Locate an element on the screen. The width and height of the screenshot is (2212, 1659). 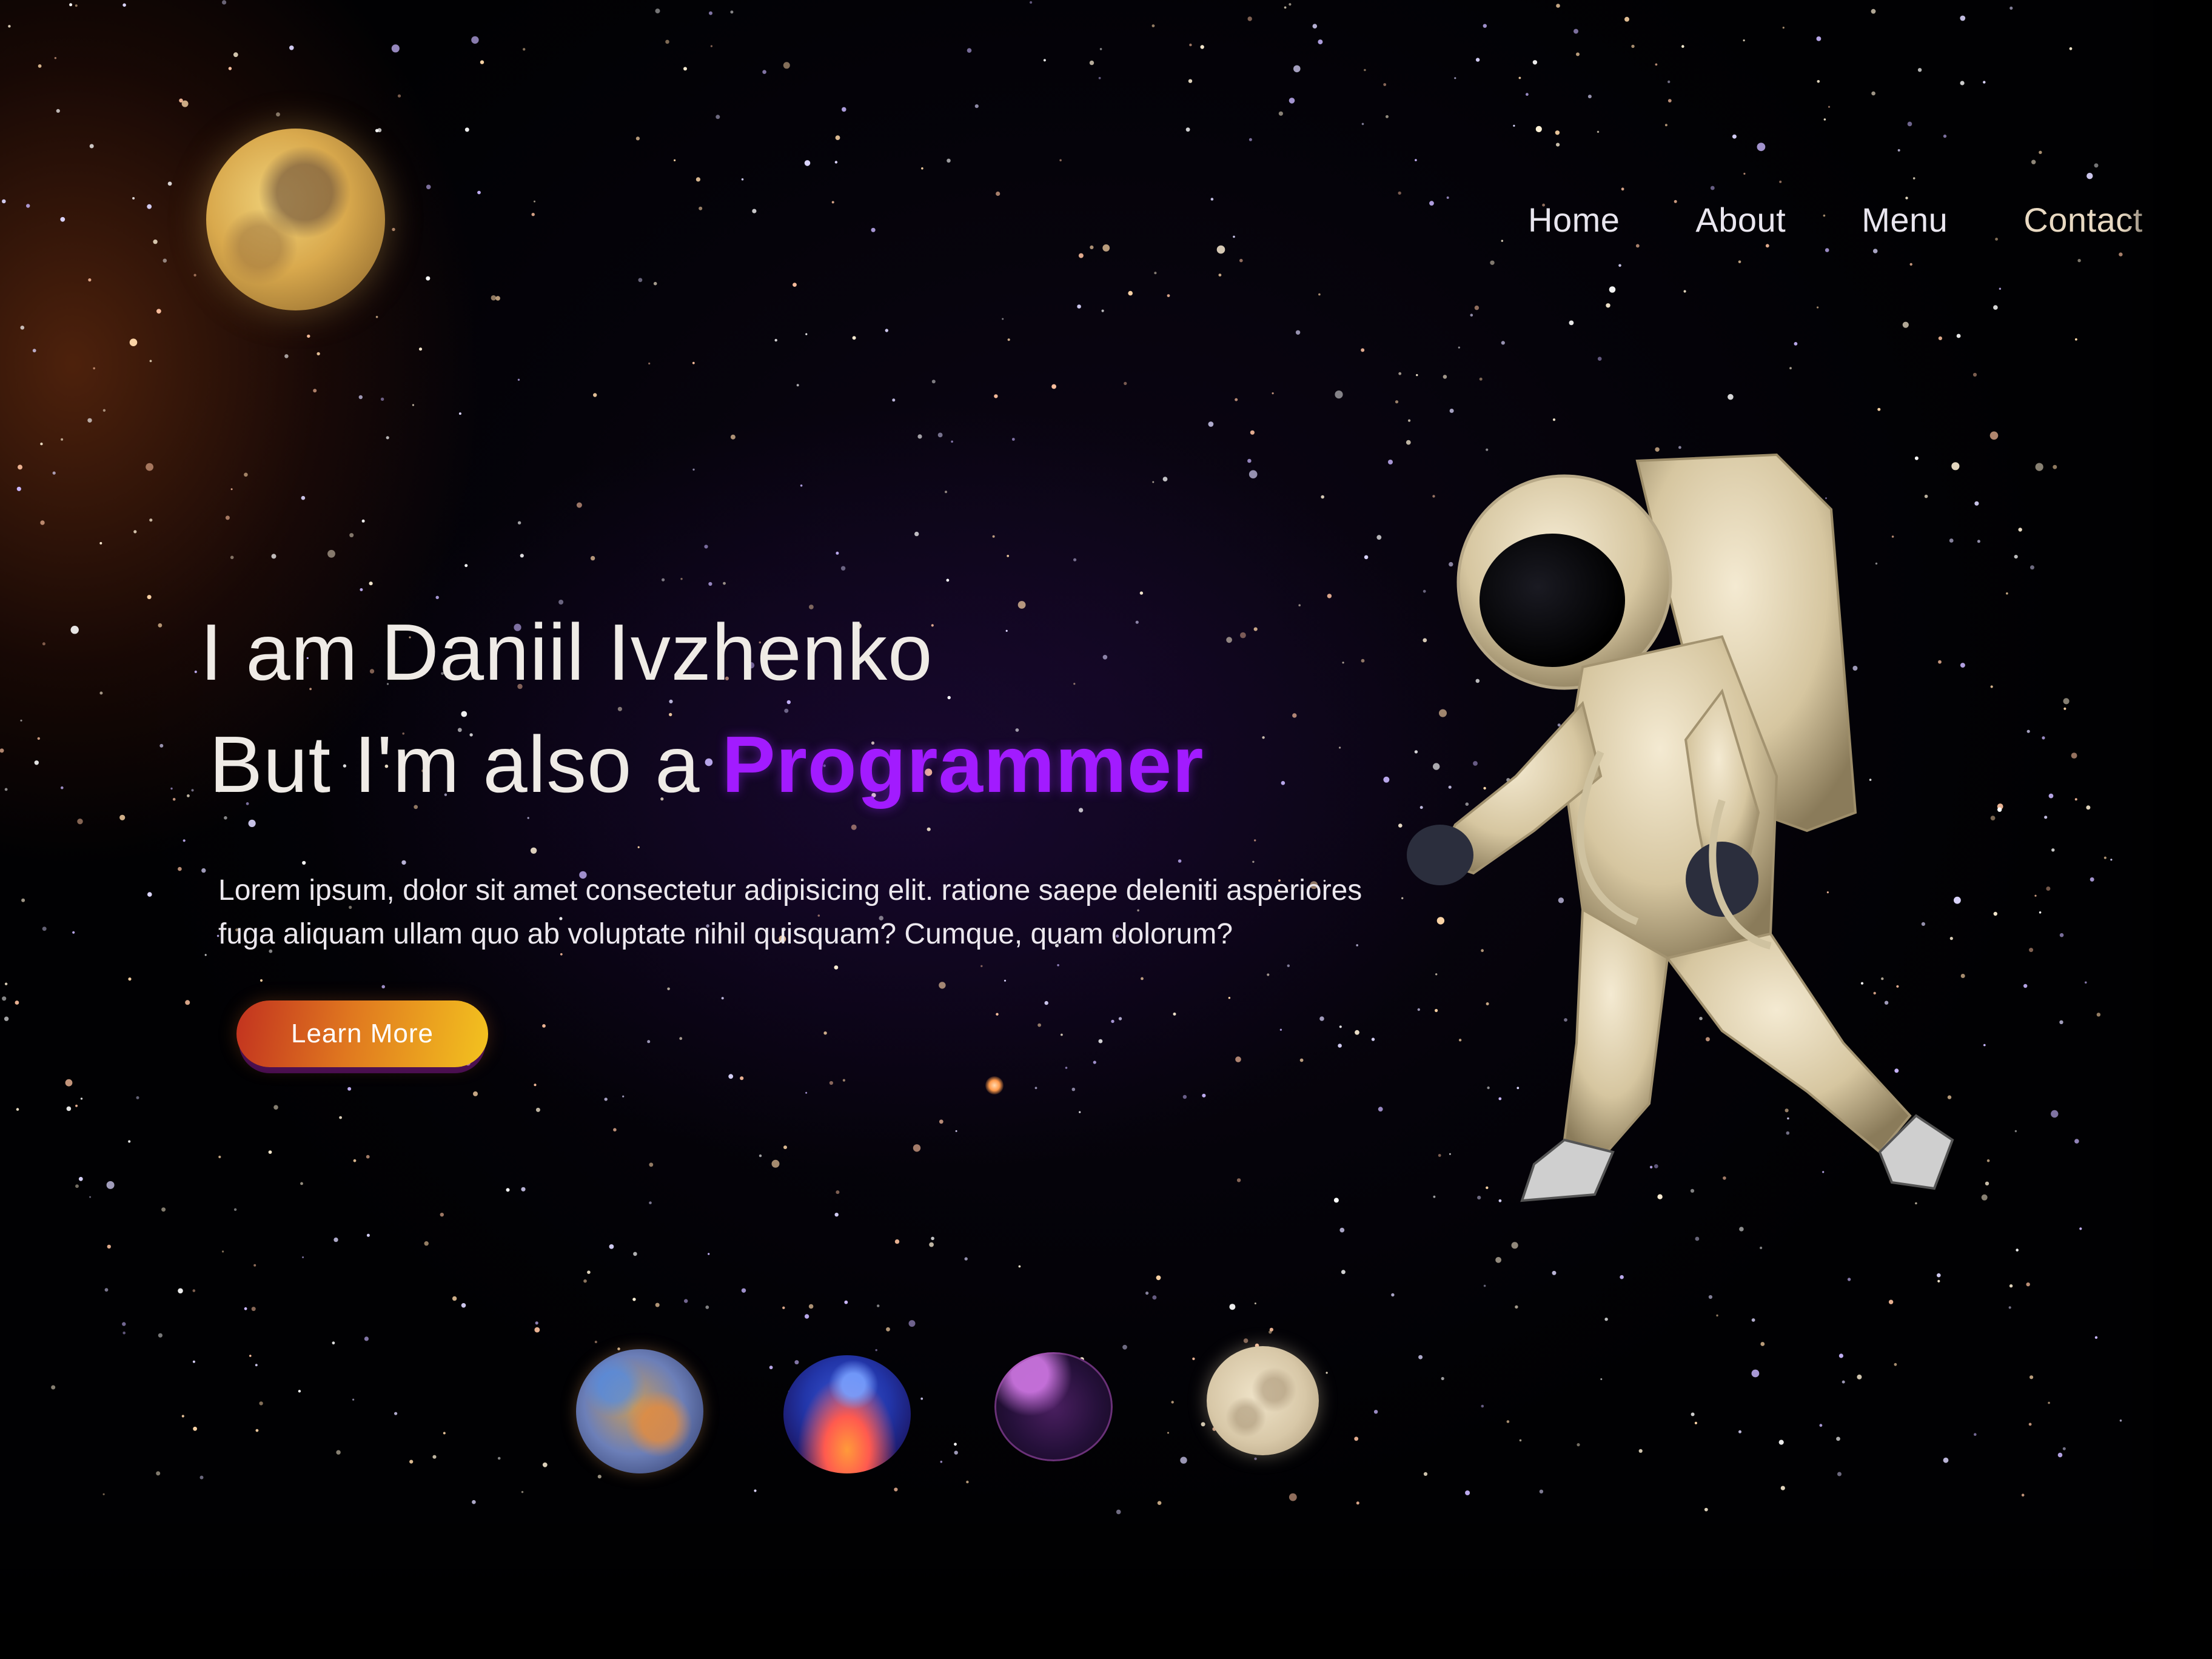
learn-more-button: Learn More is located at coordinates (362, 1033).